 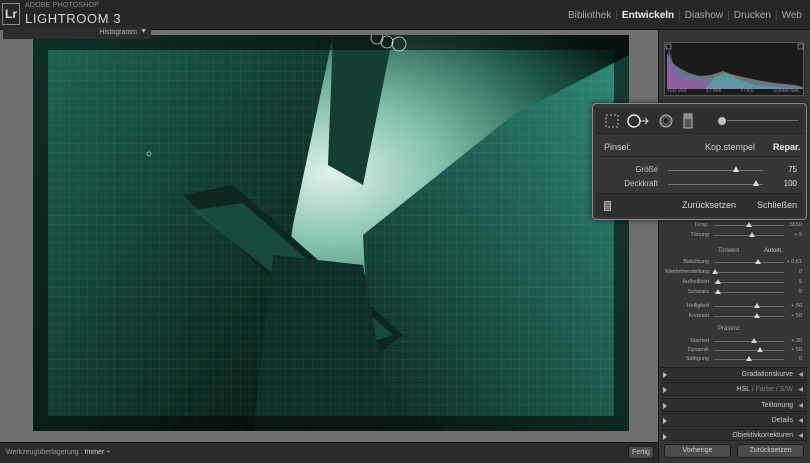 What do you see at coordinates (734, 350) in the screenshot?
I see `vibrance-slider: Dynamik + 50` at bounding box center [734, 350].